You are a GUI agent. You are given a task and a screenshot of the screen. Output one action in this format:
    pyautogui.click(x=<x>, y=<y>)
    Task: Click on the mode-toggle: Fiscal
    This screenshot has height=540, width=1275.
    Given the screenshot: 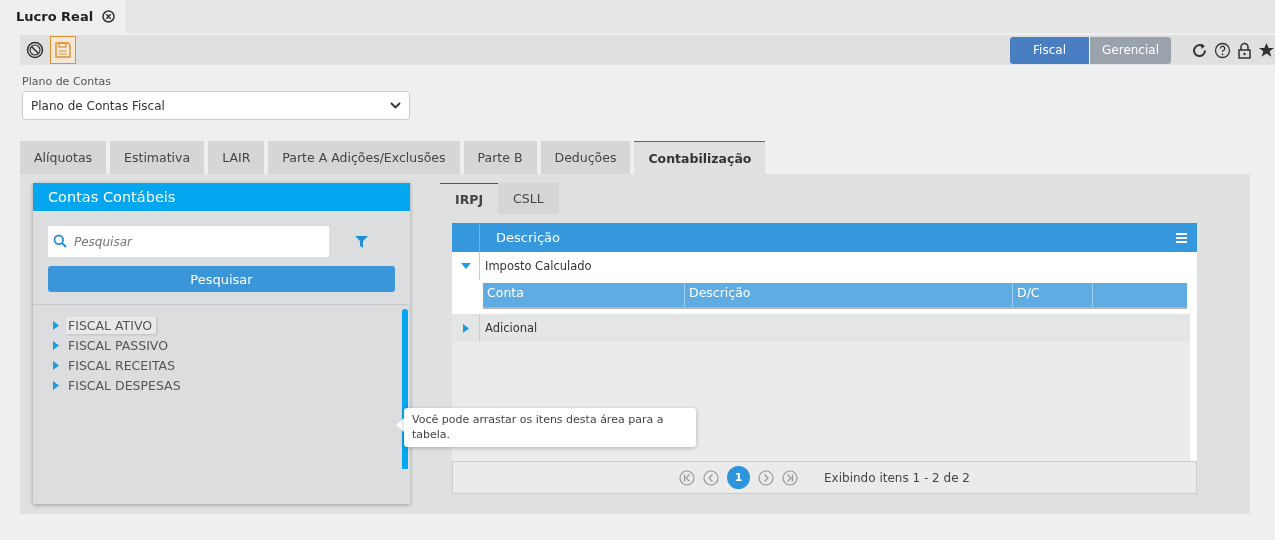 What is the action you would take?
    pyautogui.click(x=1050, y=50)
    